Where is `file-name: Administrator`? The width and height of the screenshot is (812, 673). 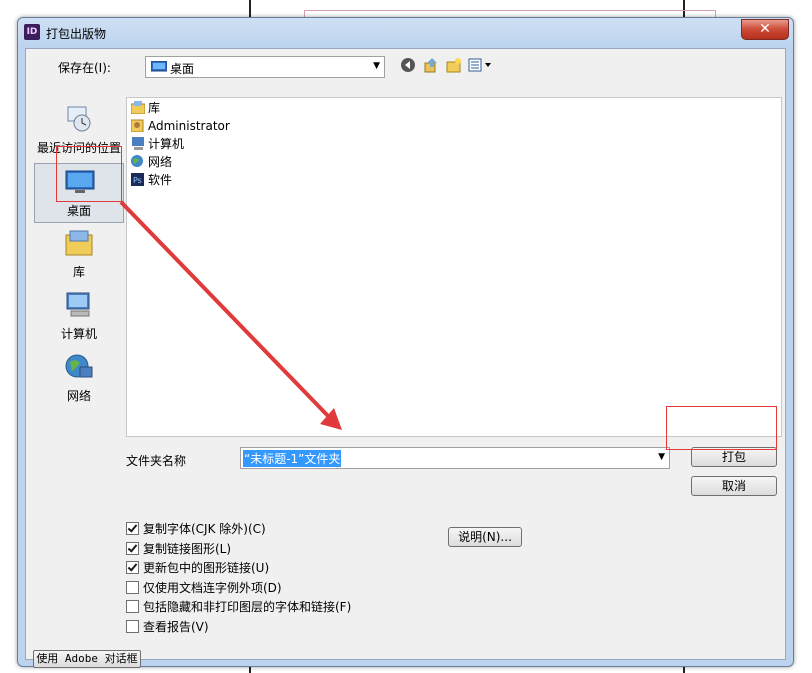 file-name: Administrator is located at coordinates (189, 126).